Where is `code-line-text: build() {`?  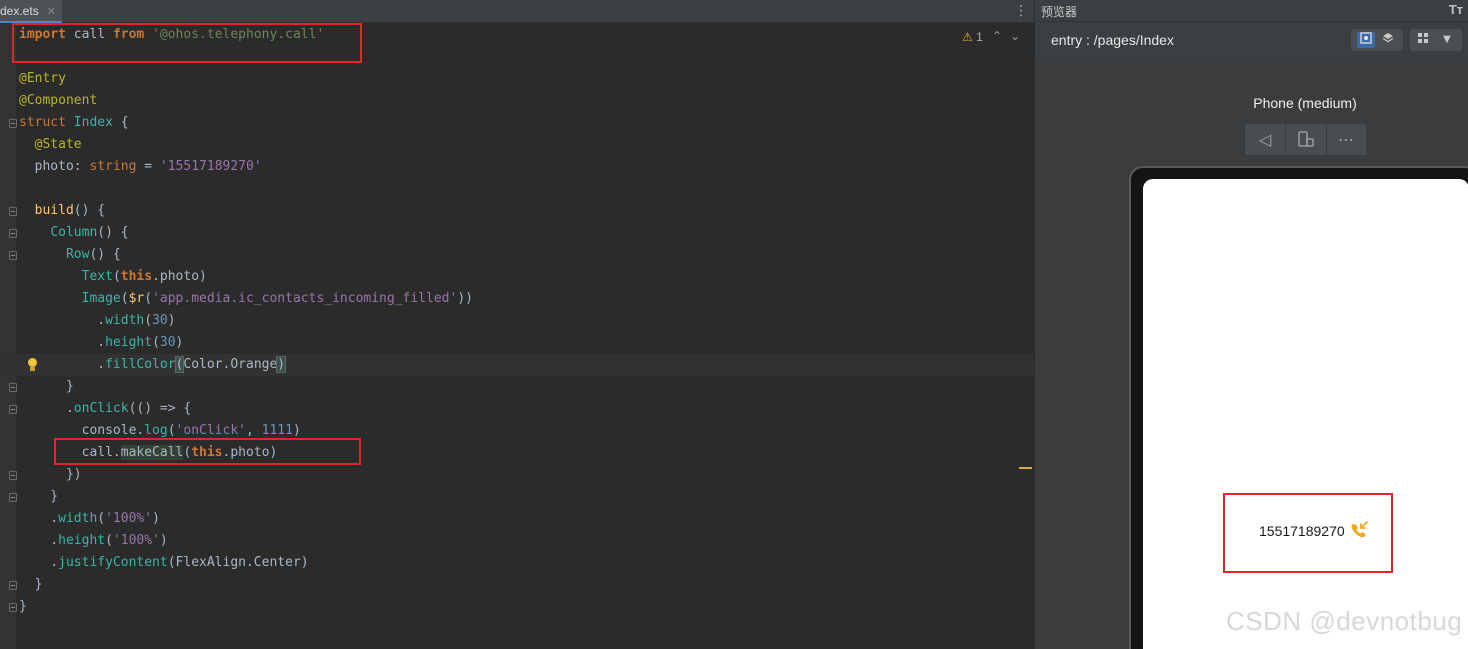
code-line-text: build() { is located at coordinates (62, 211).